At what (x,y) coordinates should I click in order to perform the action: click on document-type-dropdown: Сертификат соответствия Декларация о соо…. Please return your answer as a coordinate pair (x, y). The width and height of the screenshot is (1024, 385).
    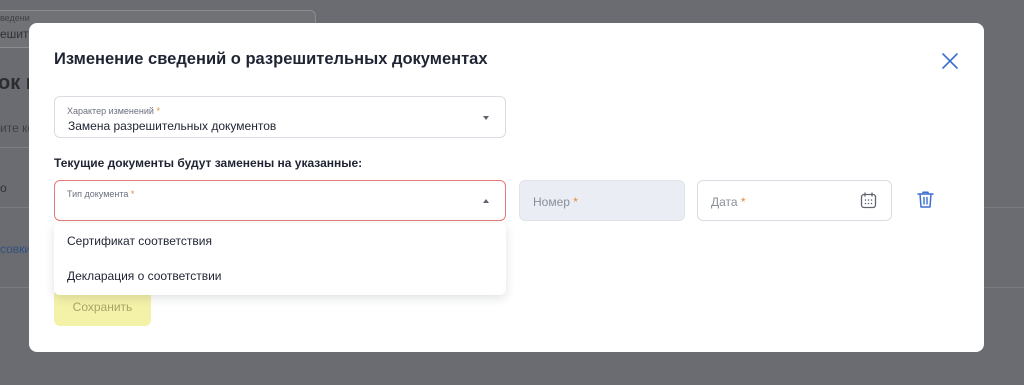
    Looking at the image, I should click on (280, 259).